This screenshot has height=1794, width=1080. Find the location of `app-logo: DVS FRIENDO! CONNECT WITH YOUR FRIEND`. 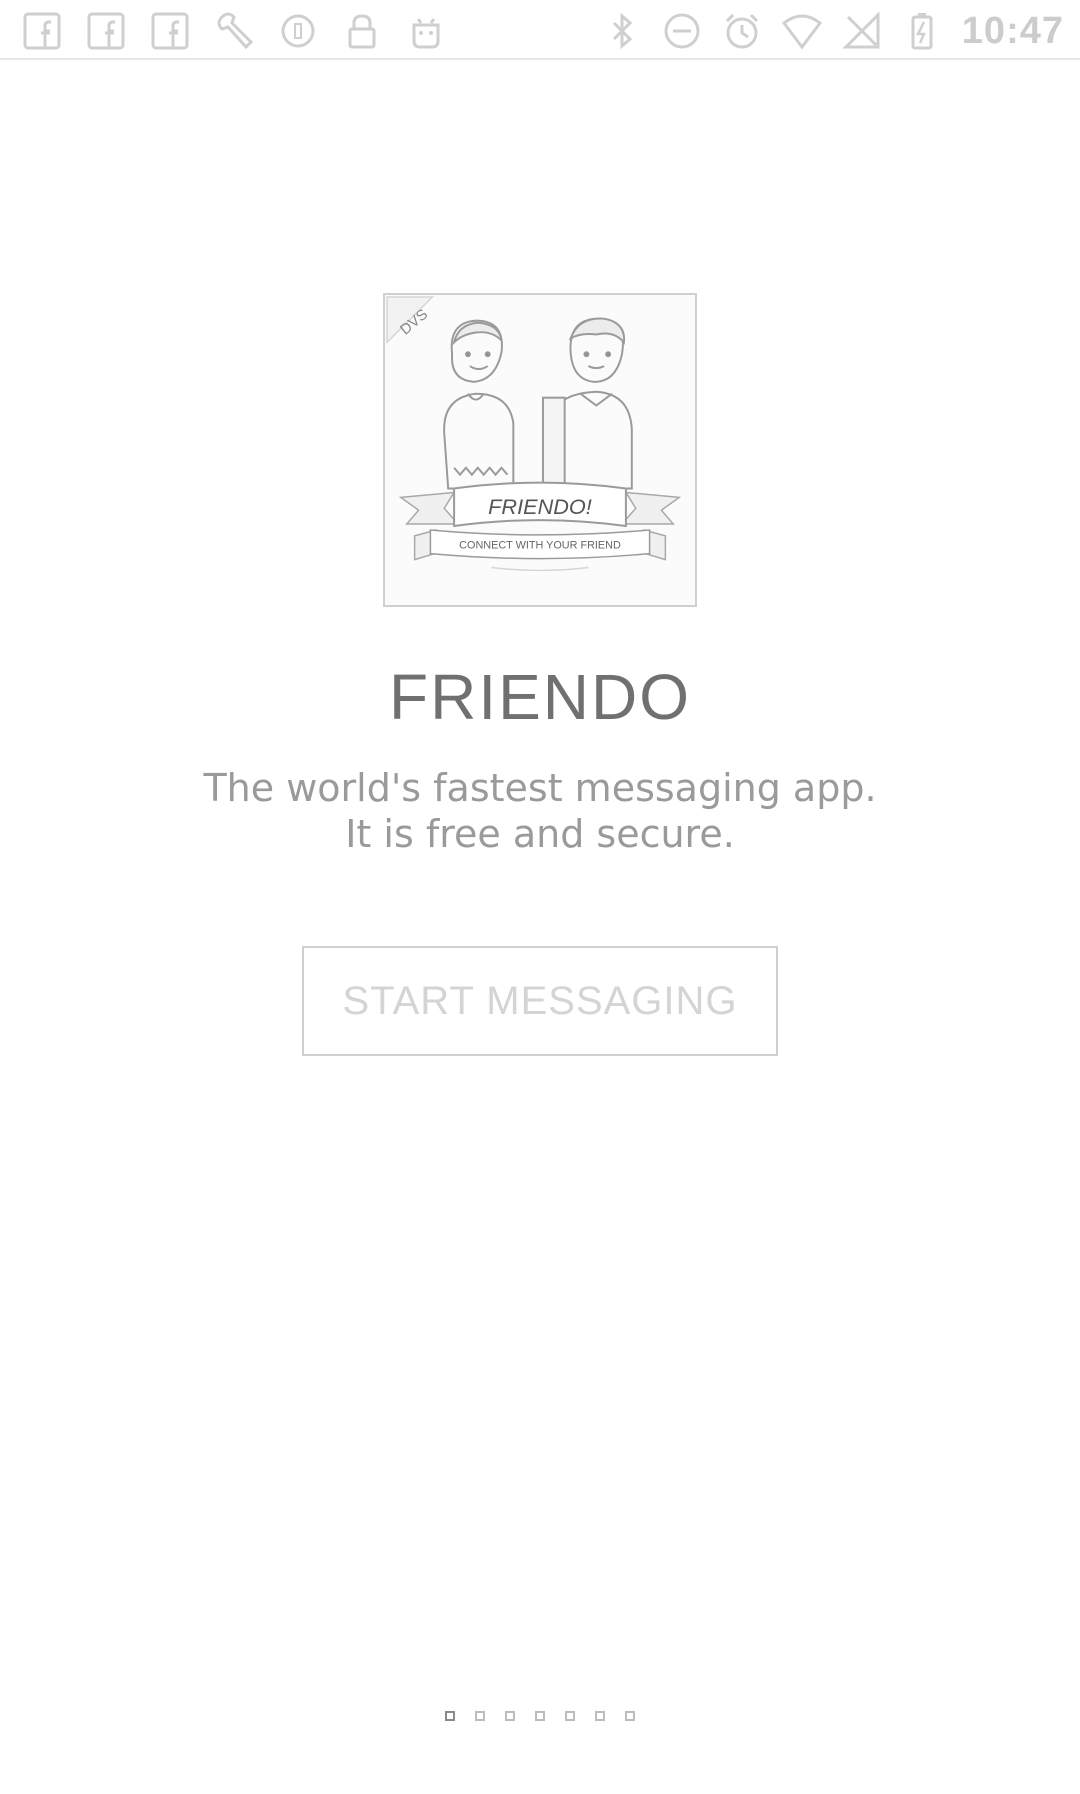

app-logo: DVS FRIENDO! CONNECT WITH YOUR FRIEND is located at coordinates (540, 450).